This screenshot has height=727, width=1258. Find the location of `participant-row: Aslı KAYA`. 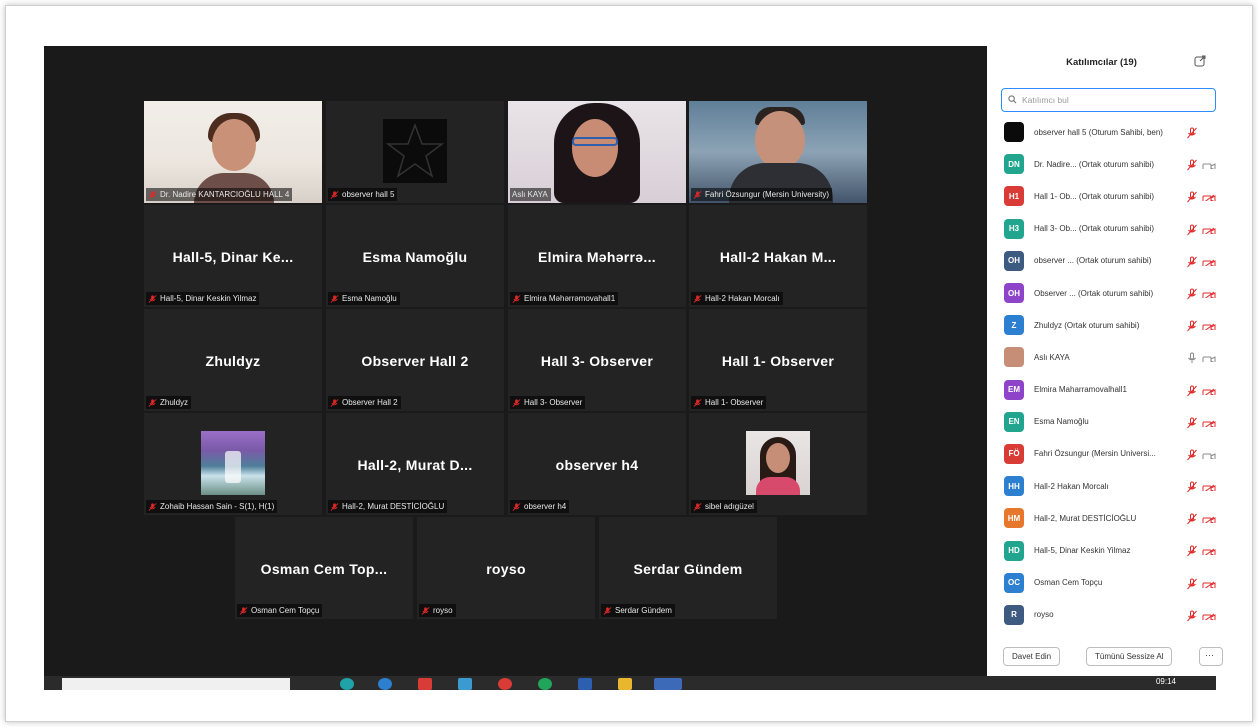

participant-row: Aslı KAYA is located at coordinates (1101, 357).